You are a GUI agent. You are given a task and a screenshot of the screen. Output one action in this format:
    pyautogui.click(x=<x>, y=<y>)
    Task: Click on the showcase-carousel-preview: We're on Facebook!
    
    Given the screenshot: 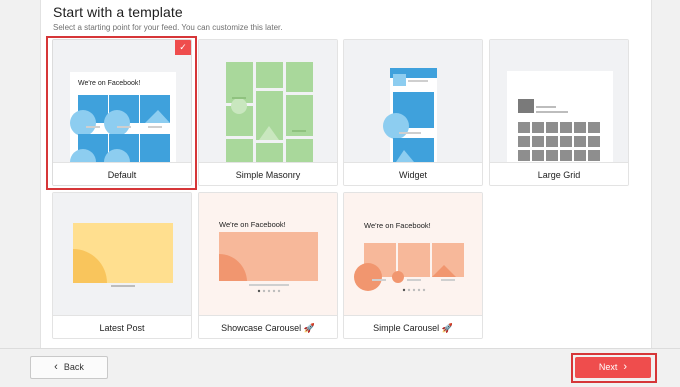 What is the action you would take?
    pyautogui.click(x=268, y=254)
    